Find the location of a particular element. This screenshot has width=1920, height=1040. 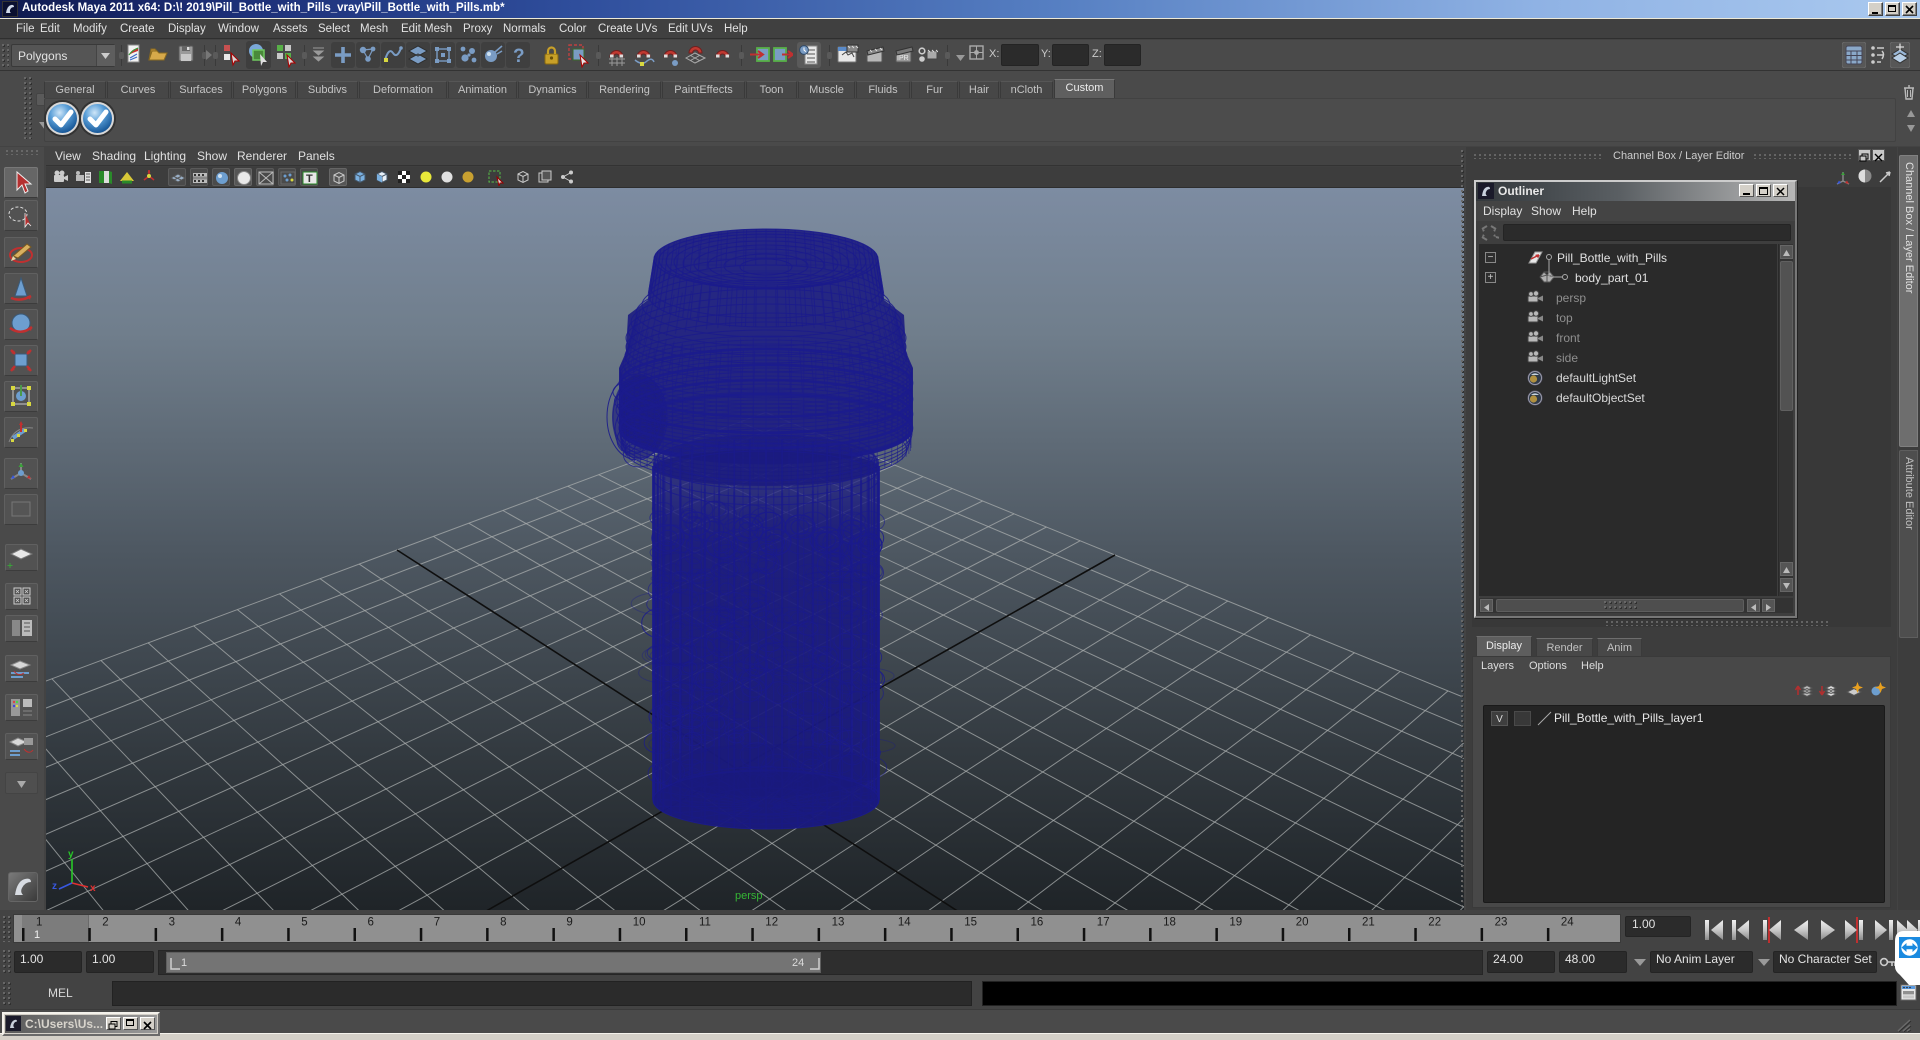

svg-text: 14 is located at coordinates (904, 923).